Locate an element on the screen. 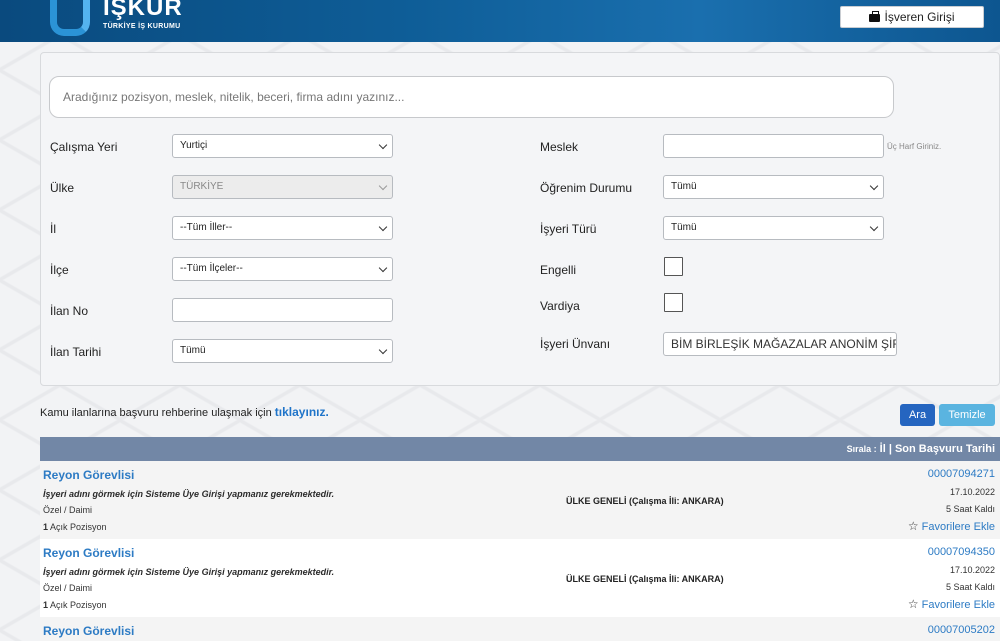 This screenshot has width=1000, height=641. ilan-no-input is located at coordinates (282, 310).